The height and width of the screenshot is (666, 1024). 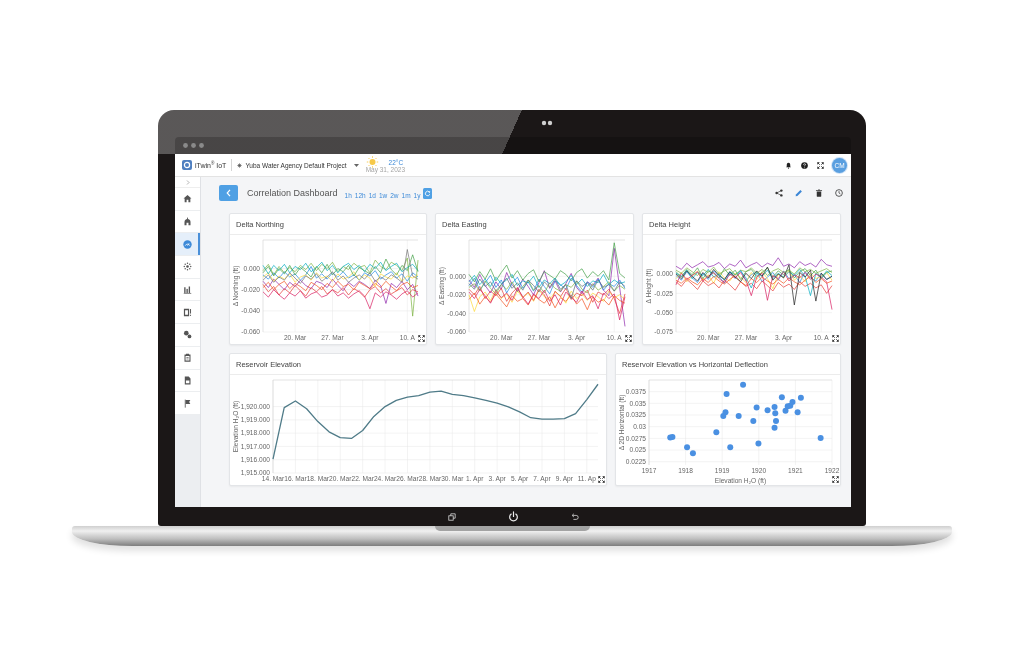 What do you see at coordinates (292, 193) in the screenshot?
I see `dashboard-title: Correlation Dashboard` at bounding box center [292, 193].